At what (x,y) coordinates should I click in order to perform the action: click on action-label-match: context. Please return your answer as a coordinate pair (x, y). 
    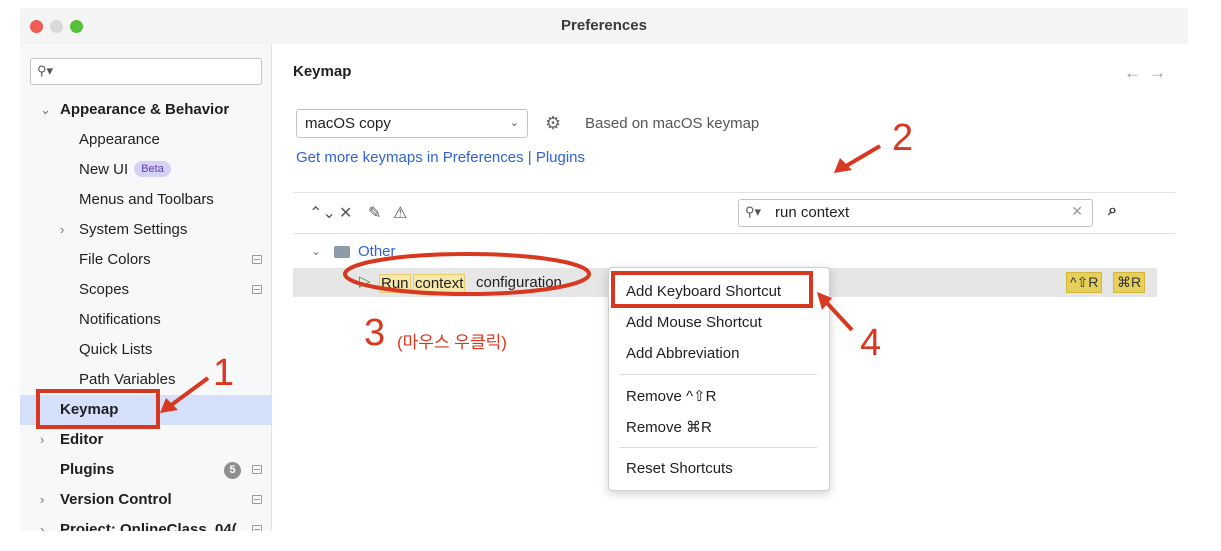
    Looking at the image, I should click on (439, 283).